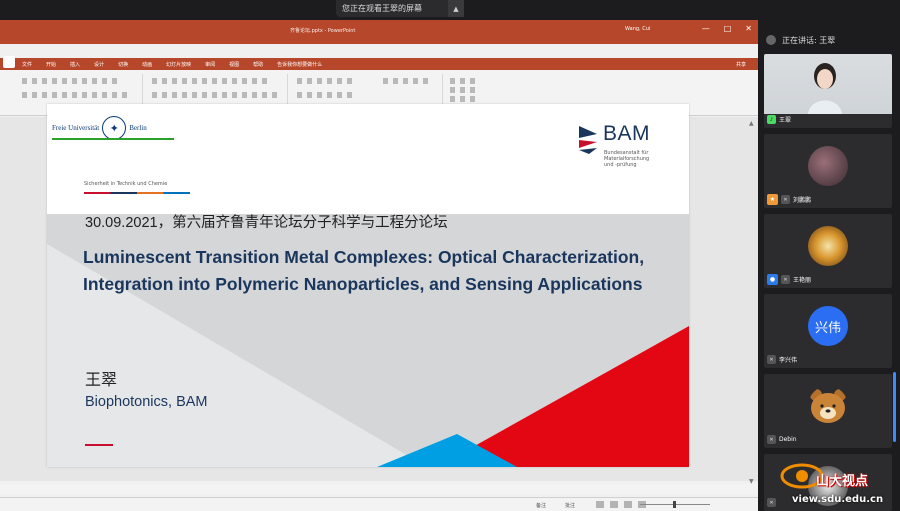 The width and height of the screenshot is (900, 511). What do you see at coordinates (327, 95) in the screenshot?
I see `shapes-gallery-row2` at bounding box center [327, 95].